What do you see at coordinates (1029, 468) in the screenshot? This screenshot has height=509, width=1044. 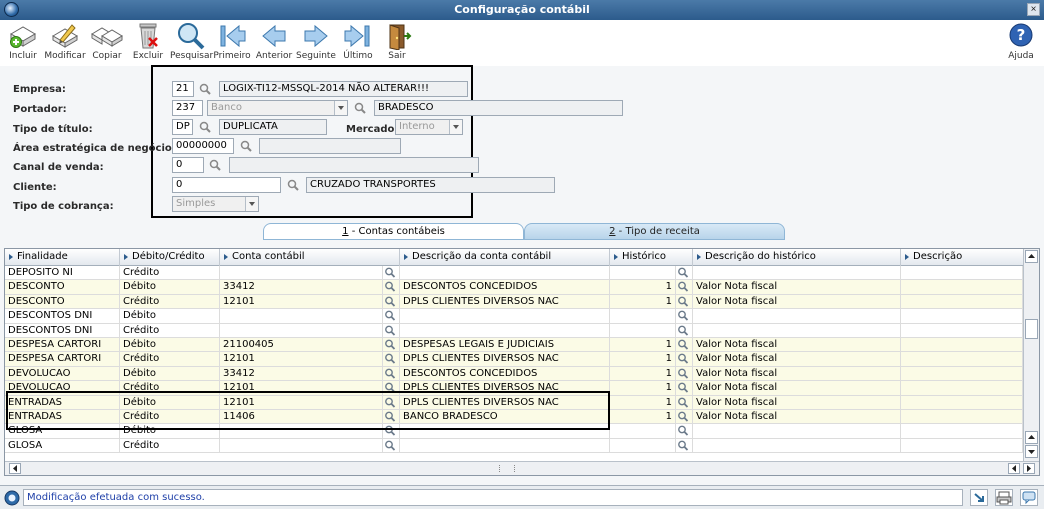 I see `scroll-right-button` at bounding box center [1029, 468].